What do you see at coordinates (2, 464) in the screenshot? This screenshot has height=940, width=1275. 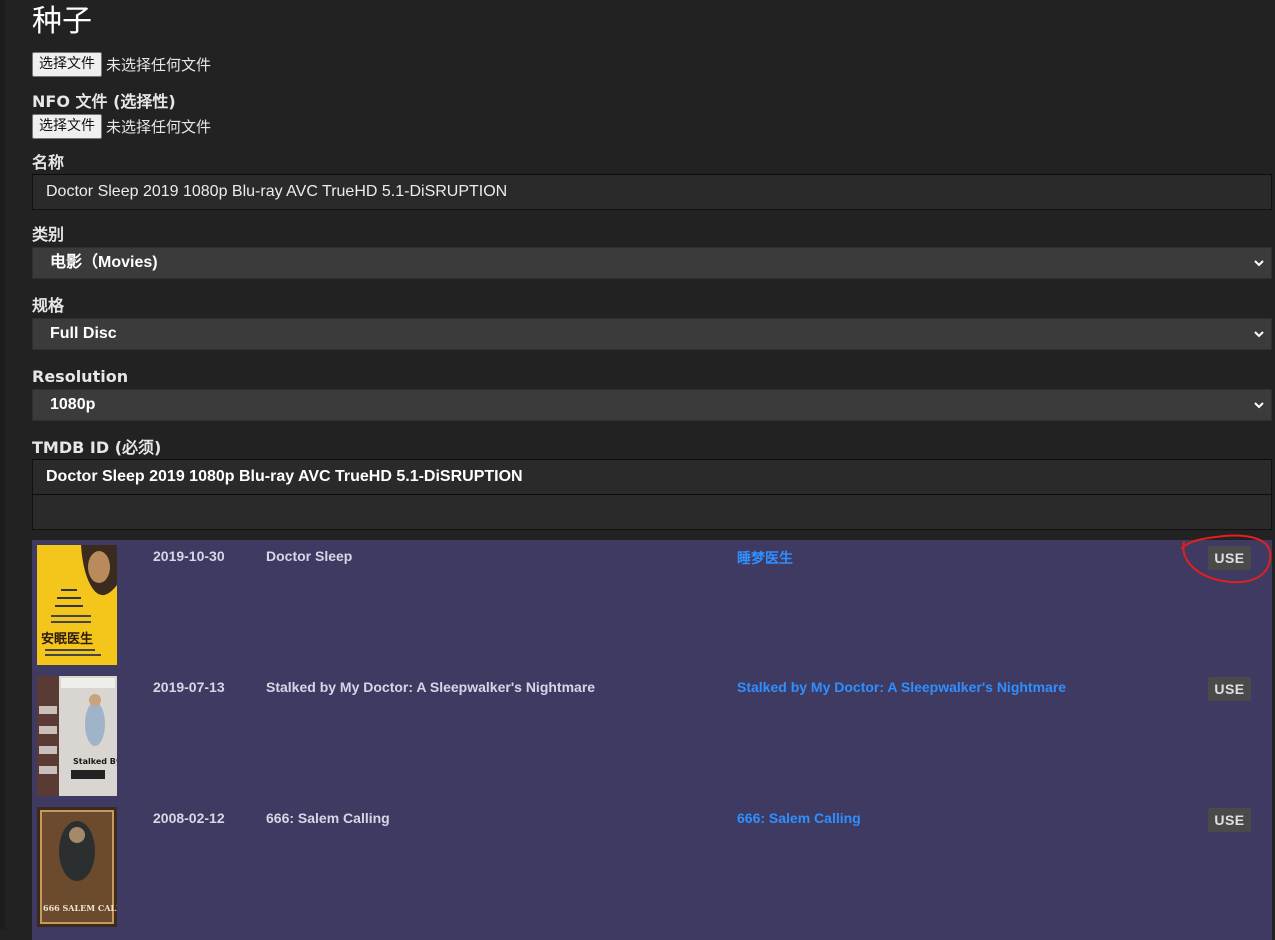 I see `left-edge` at bounding box center [2, 464].